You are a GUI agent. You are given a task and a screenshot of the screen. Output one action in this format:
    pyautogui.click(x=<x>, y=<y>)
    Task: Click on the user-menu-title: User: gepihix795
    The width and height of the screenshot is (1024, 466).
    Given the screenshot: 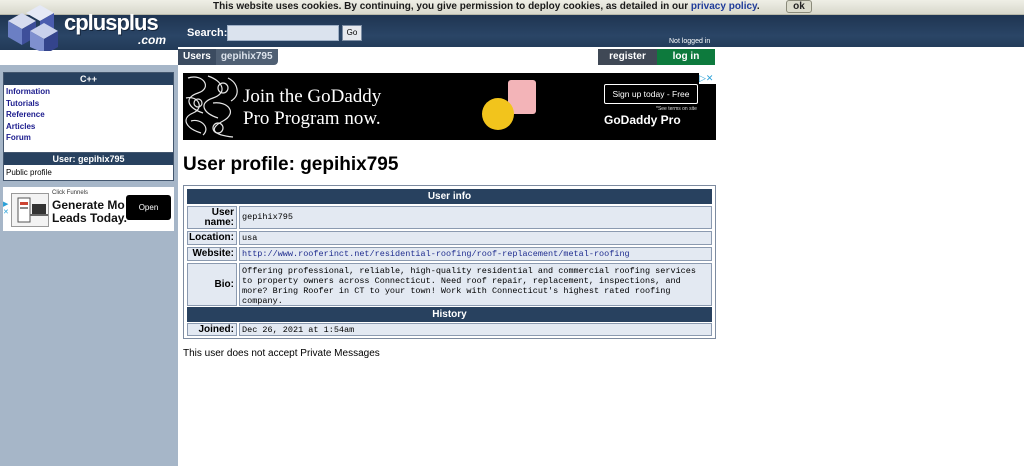 What is the action you would take?
    pyautogui.click(x=88, y=159)
    